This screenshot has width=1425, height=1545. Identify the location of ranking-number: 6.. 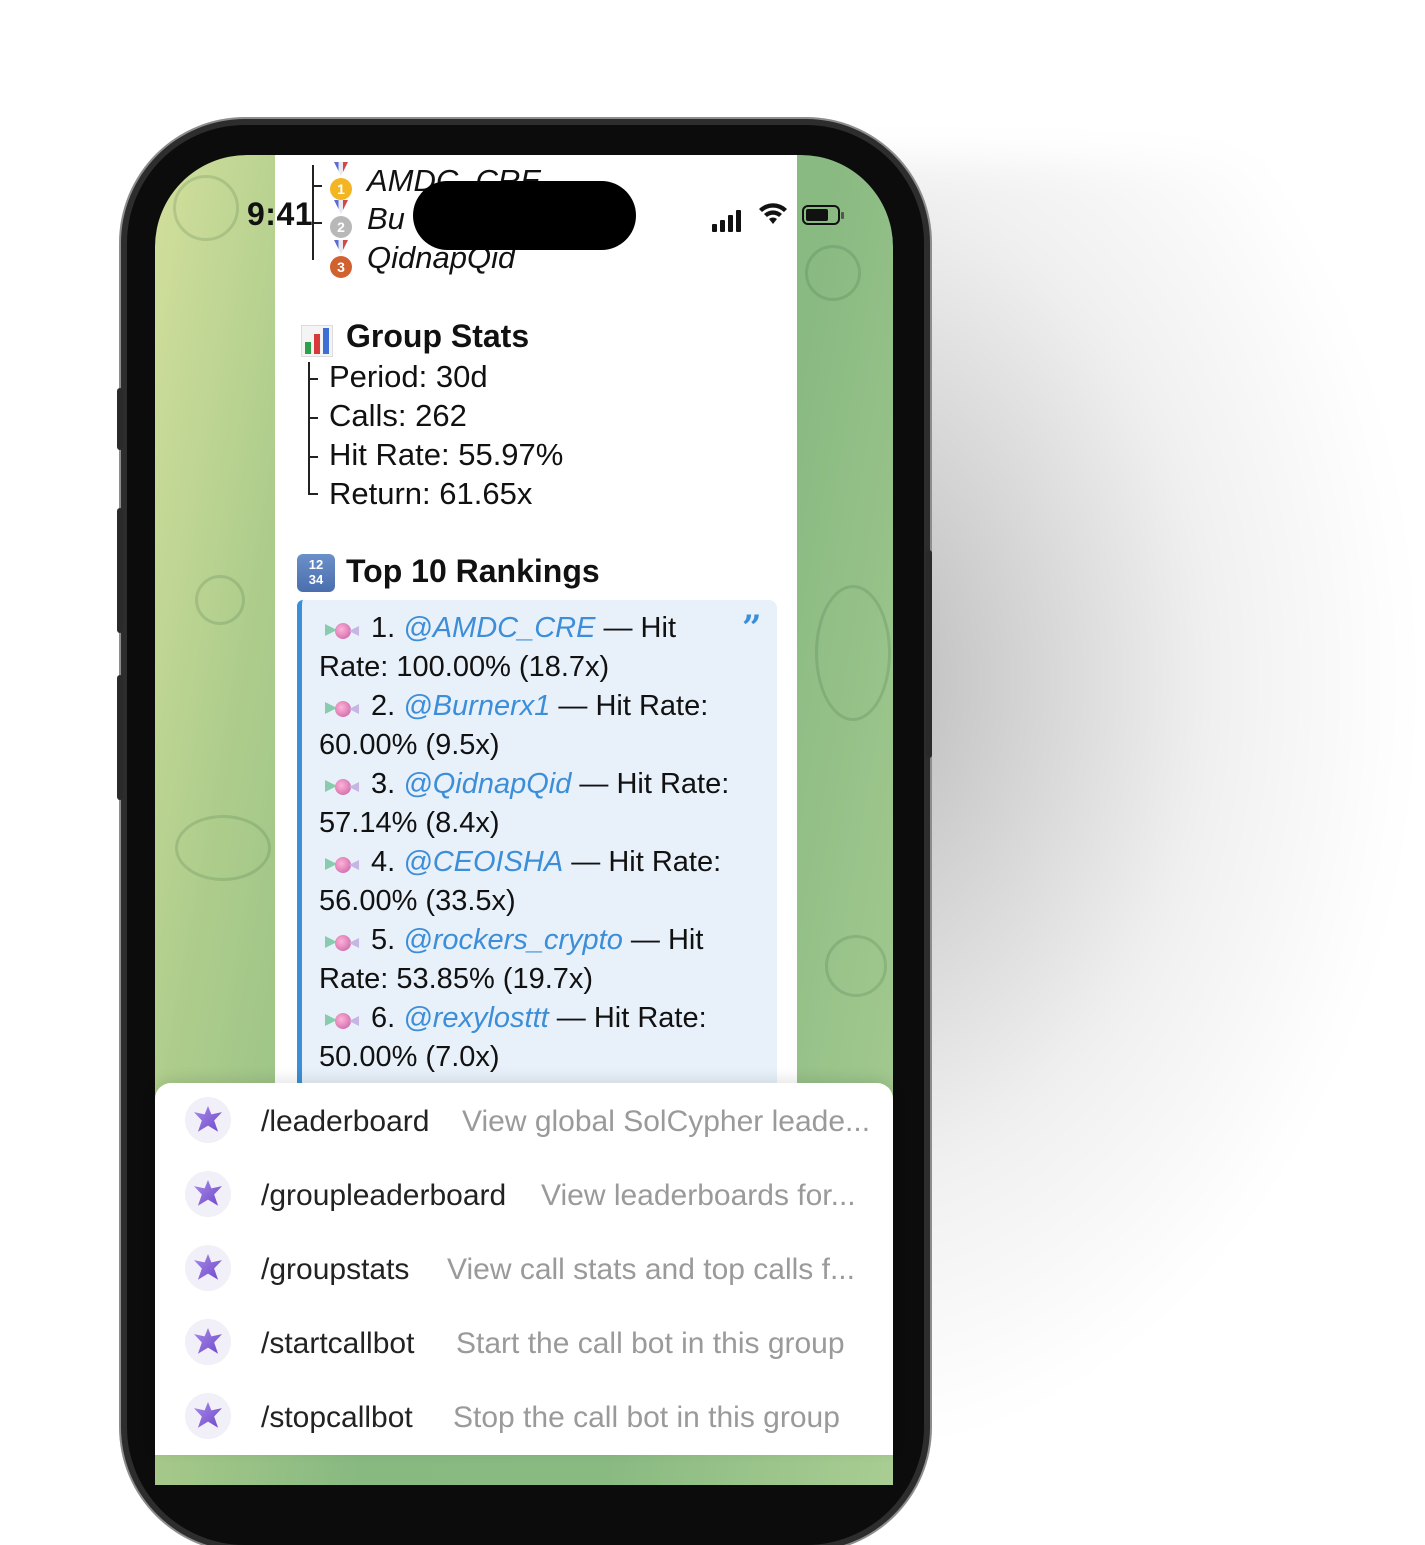
(383, 1018).